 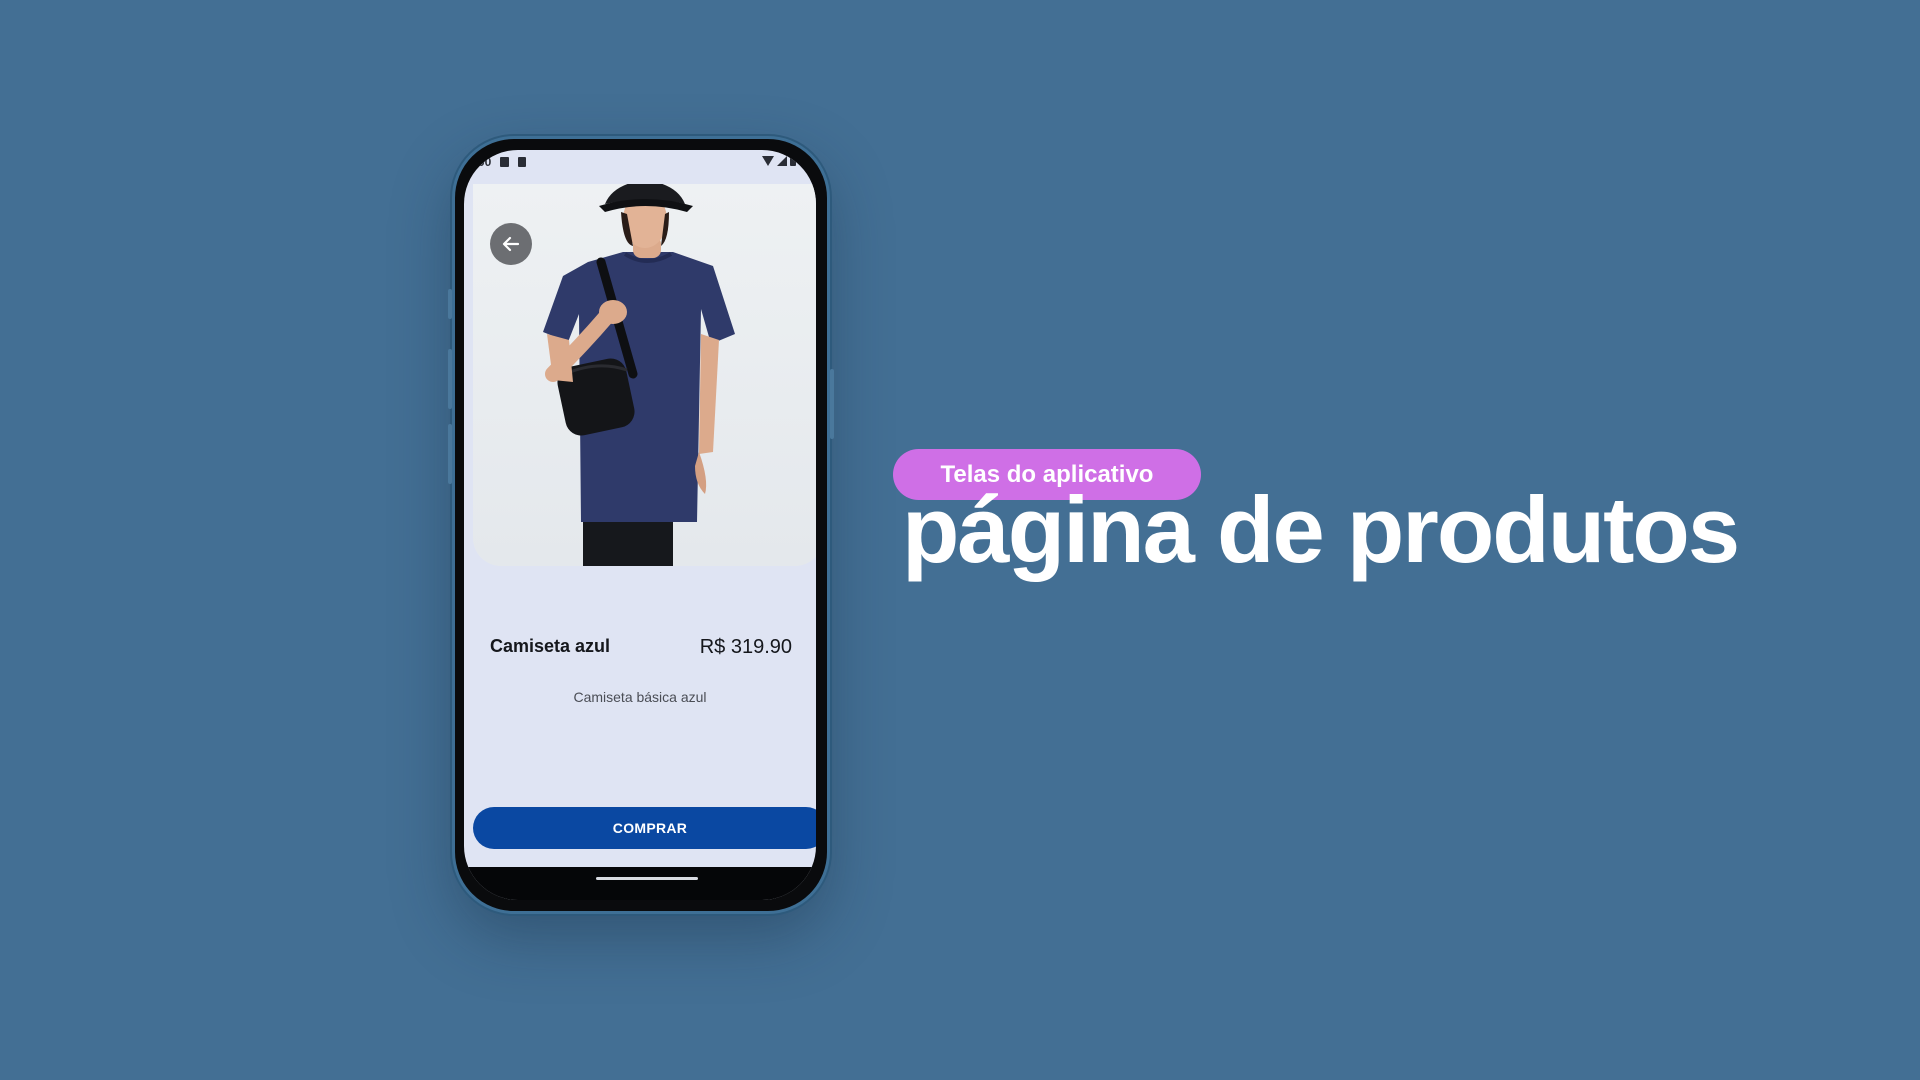 I want to click on page-headline: página de produtos, so click(x=1321, y=529).